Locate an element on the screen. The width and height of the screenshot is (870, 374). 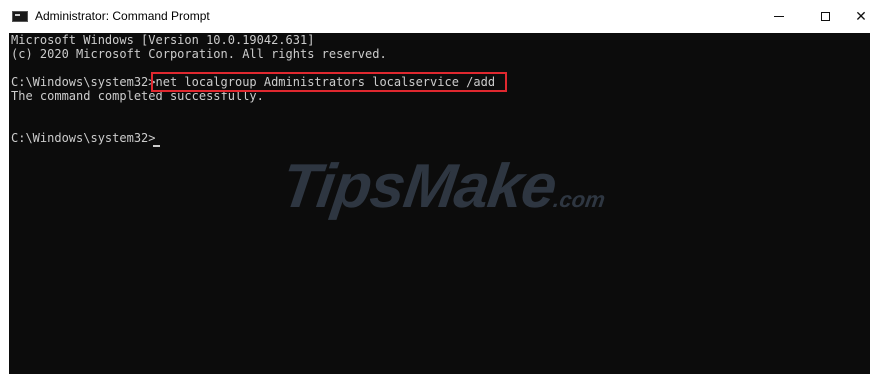
close-icon: ✕ is located at coordinates (861, 16).